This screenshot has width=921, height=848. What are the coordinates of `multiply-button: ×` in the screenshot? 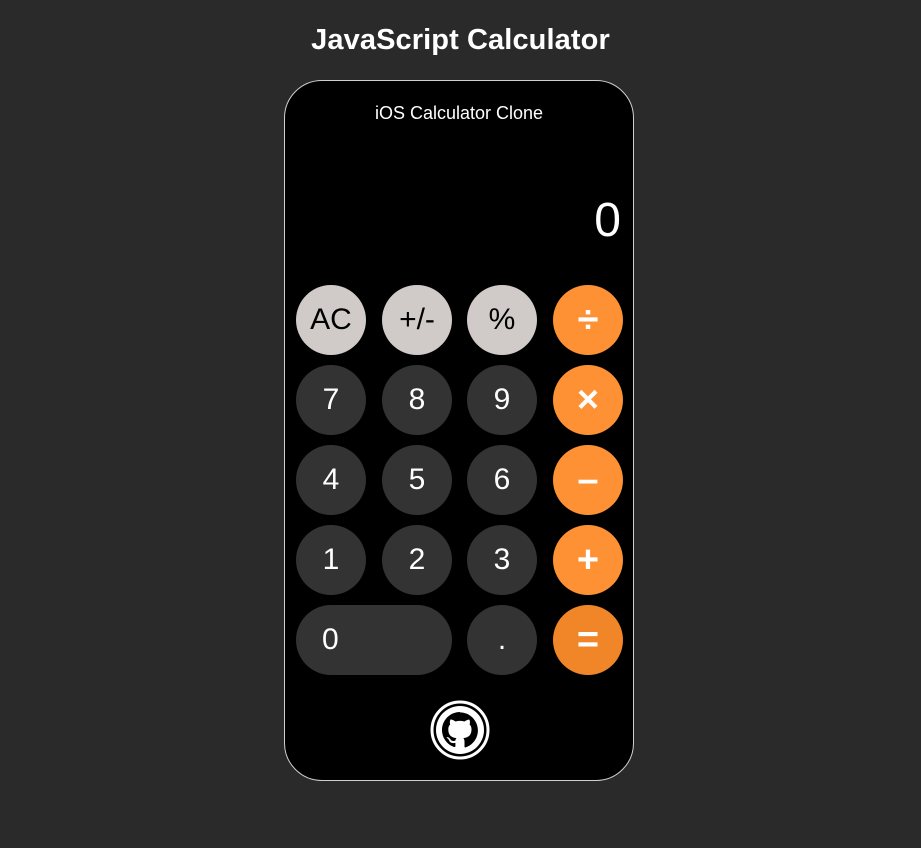 It's located at (588, 400).